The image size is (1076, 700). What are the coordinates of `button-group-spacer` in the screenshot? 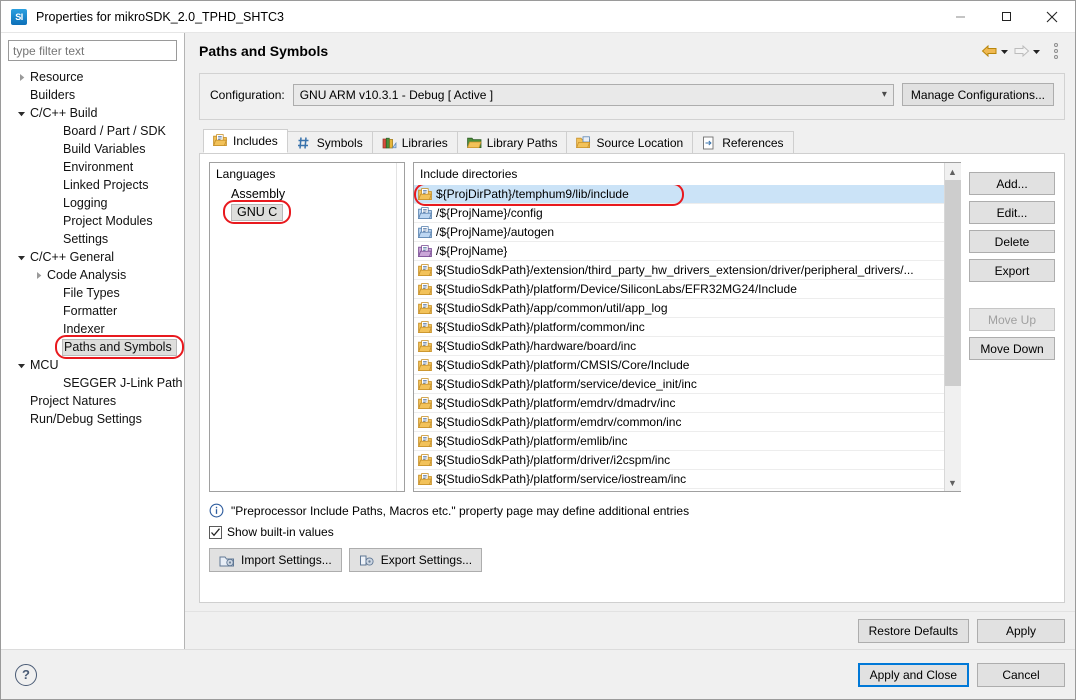 It's located at (1012, 295).